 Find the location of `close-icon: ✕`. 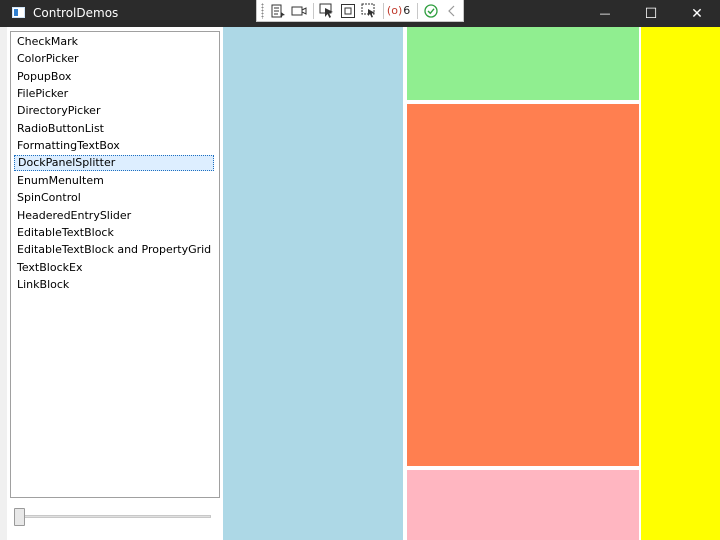

close-icon: ✕ is located at coordinates (697, 13).